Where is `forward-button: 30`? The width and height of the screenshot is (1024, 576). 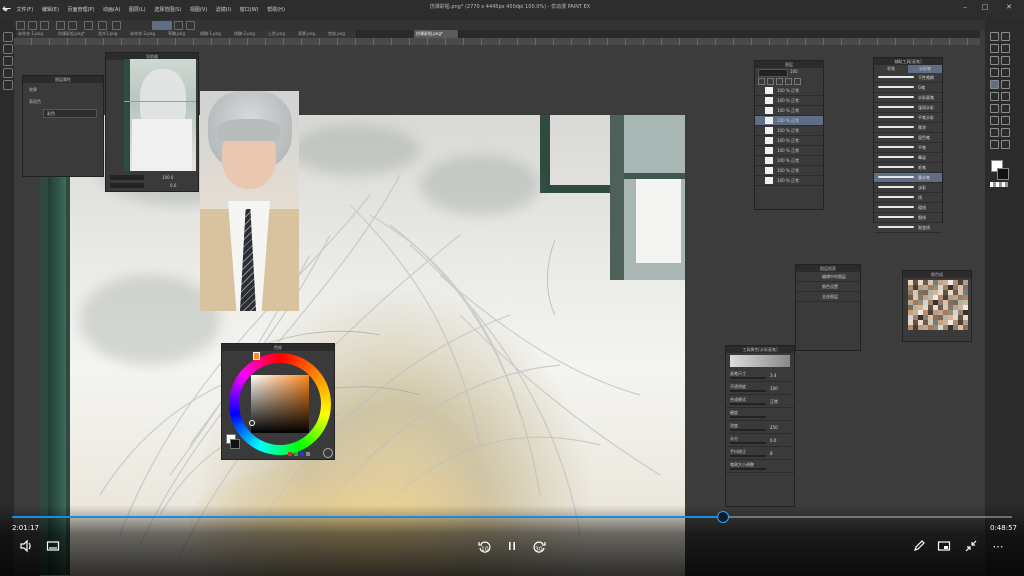 forward-button: 30 is located at coordinates (539, 547).